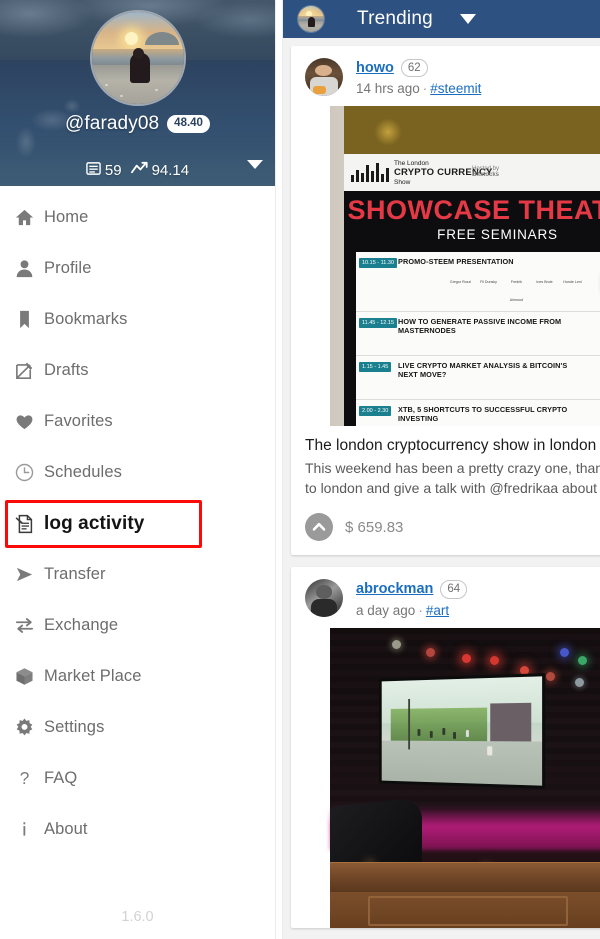  What do you see at coordinates (572, 281) in the screenshot?
I see `speaker-name: Hunde Leni` at bounding box center [572, 281].